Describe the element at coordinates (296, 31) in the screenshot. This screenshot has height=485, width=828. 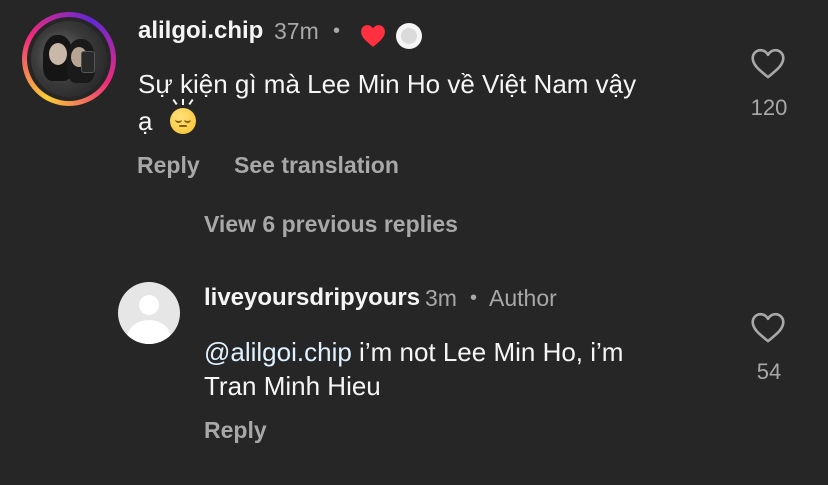
I see `comment-time: 37m` at that location.